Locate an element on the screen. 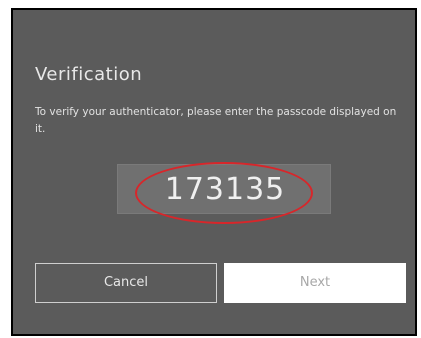  next-button: Next is located at coordinates (315, 283).